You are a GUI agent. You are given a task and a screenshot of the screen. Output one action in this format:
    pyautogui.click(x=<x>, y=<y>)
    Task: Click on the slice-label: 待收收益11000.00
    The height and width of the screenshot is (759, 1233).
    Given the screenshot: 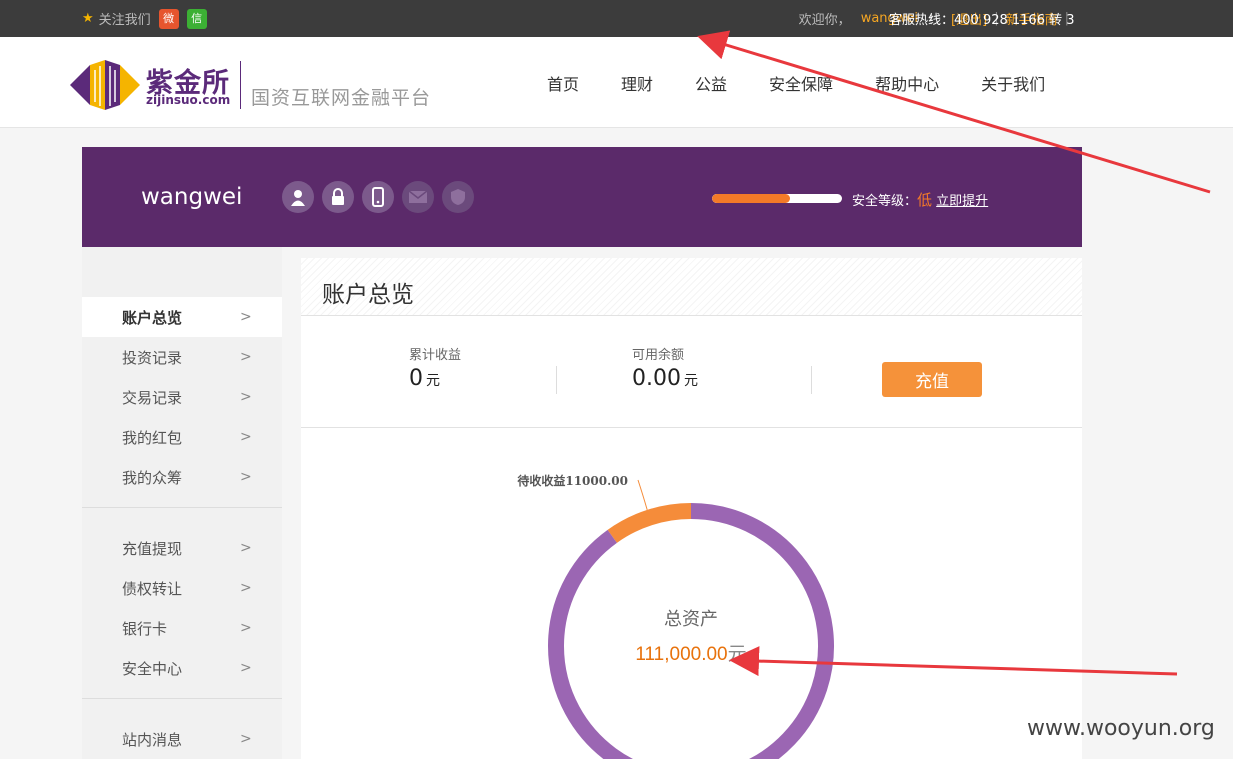 What is the action you would take?
    pyautogui.click(x=572, y=480)
    